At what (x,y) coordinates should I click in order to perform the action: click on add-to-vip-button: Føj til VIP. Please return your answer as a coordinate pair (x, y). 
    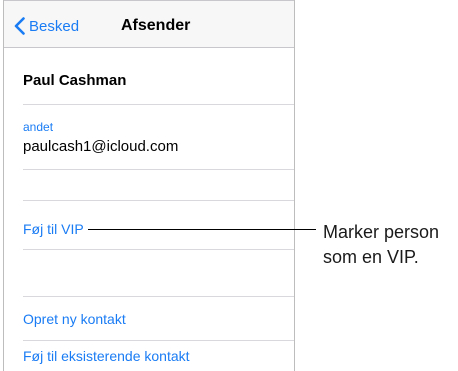
    Looking at the image, I should click on (53, 229).